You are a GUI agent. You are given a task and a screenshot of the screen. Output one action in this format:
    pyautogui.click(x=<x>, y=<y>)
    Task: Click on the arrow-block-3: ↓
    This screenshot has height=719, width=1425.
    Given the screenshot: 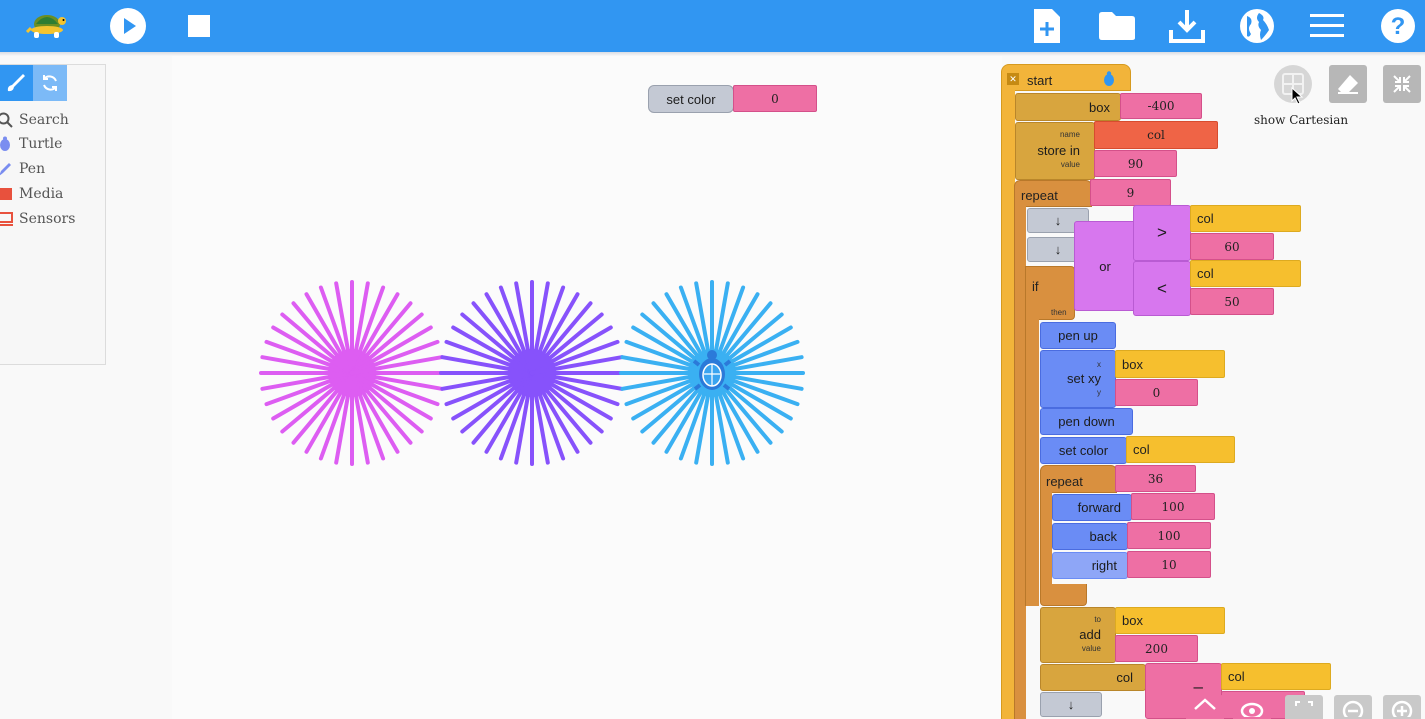 What is the action you would take?
    pyautogui.click(x=1071, y=704)
    